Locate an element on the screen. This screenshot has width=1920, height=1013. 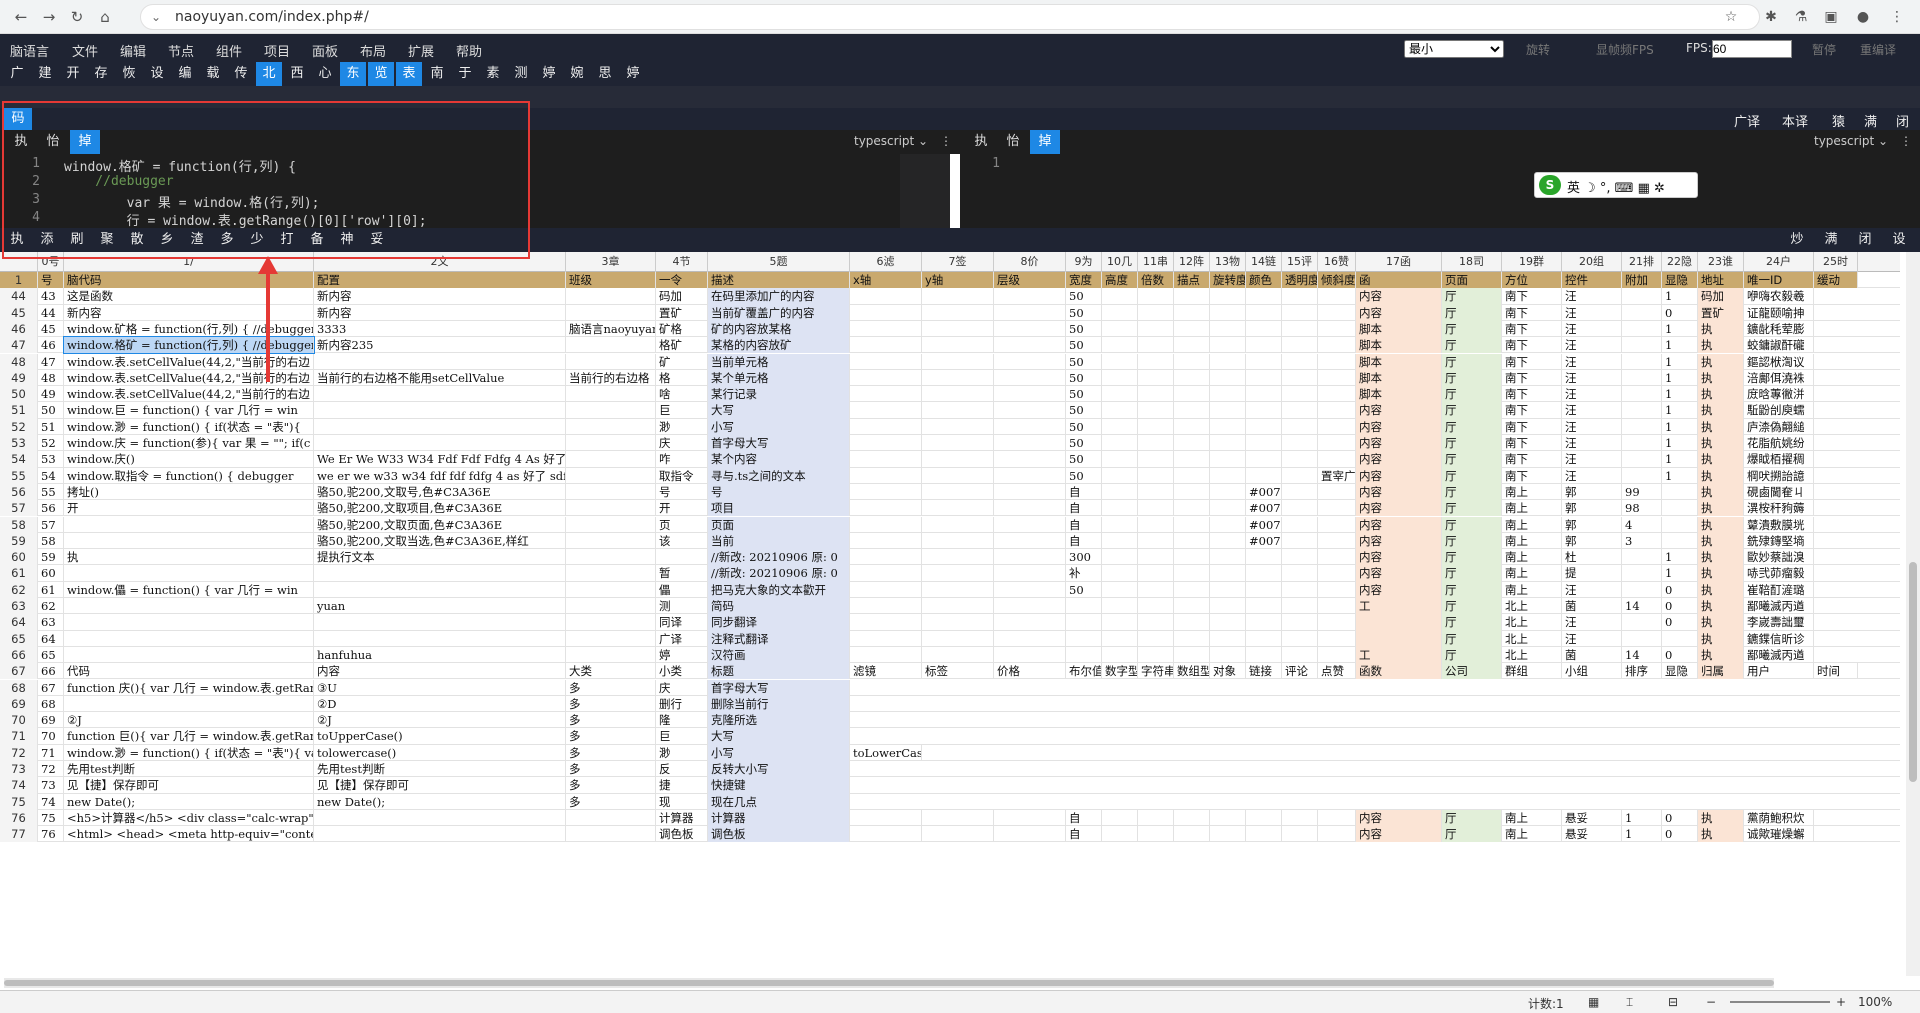
table-cell: 测 is located at coordinates (682, 606).